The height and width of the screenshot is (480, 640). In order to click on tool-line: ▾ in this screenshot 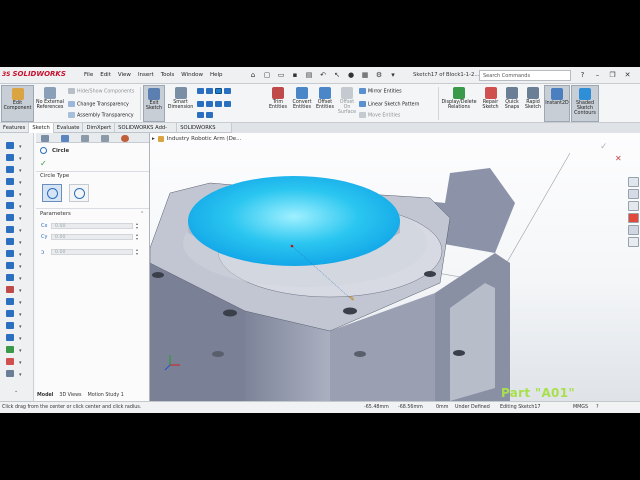, I will do `click(17, 145)`.